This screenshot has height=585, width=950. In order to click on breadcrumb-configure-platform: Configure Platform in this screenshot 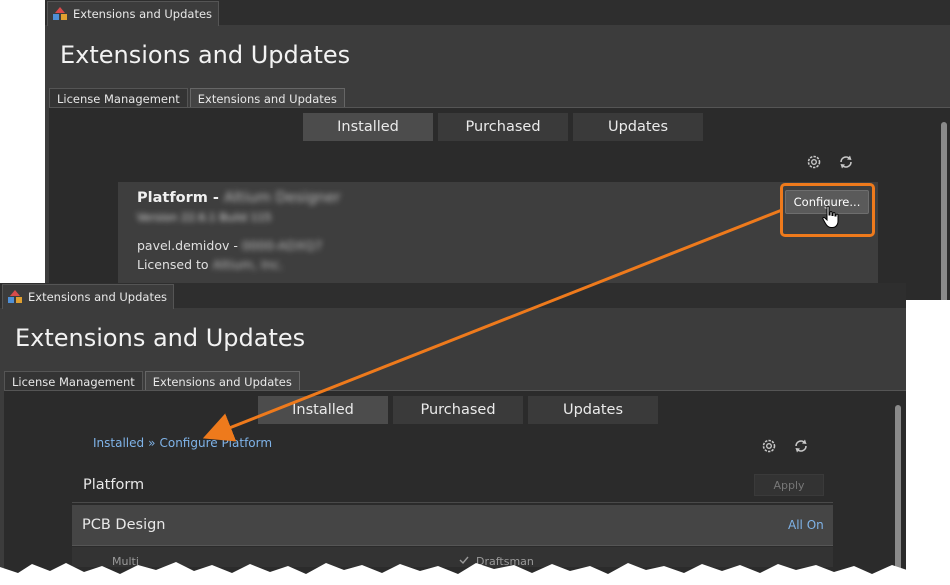, I will do `click(215, 443)`.